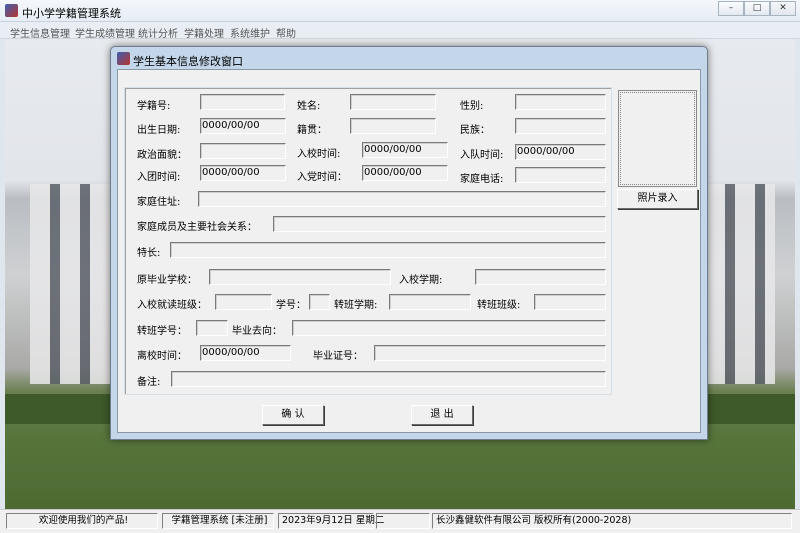  I want to click on transfer-class-input, so click(570, 302).